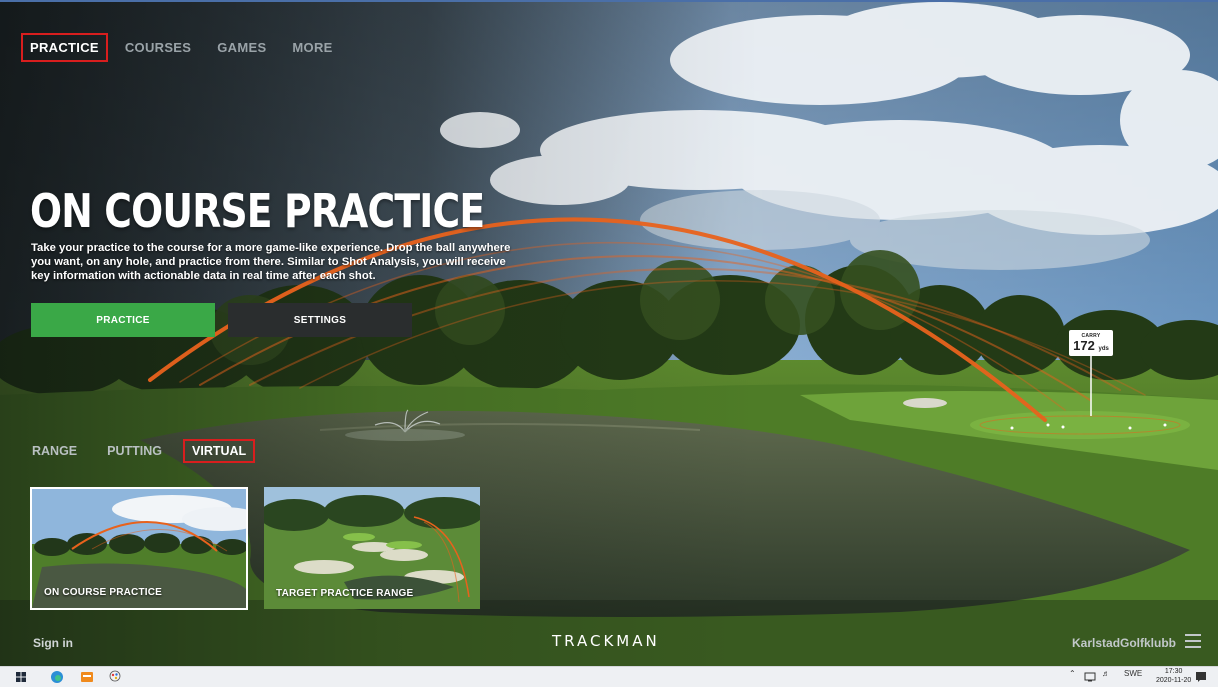  Describe the element at coordinates (1173, 671) in the screenshot. I see `clock-time: 17:30` at that location.